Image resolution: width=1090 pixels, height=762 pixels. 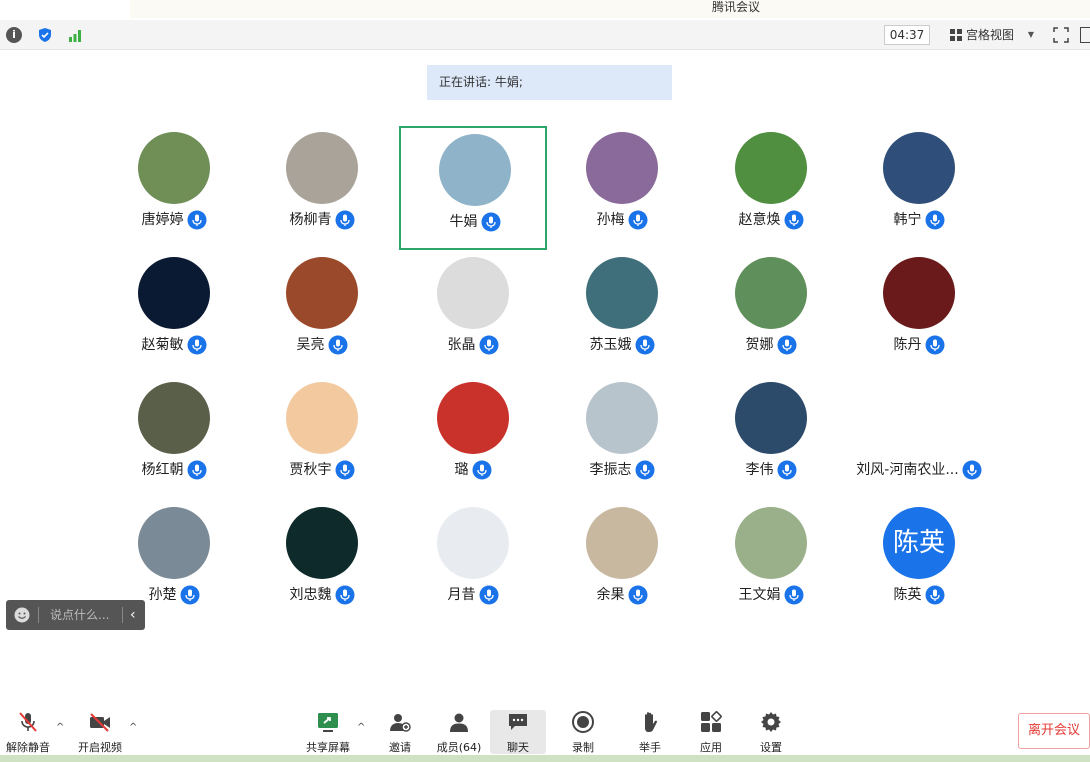 I want to click on participant-tile: 王文娟, so click(x=771, y=563).